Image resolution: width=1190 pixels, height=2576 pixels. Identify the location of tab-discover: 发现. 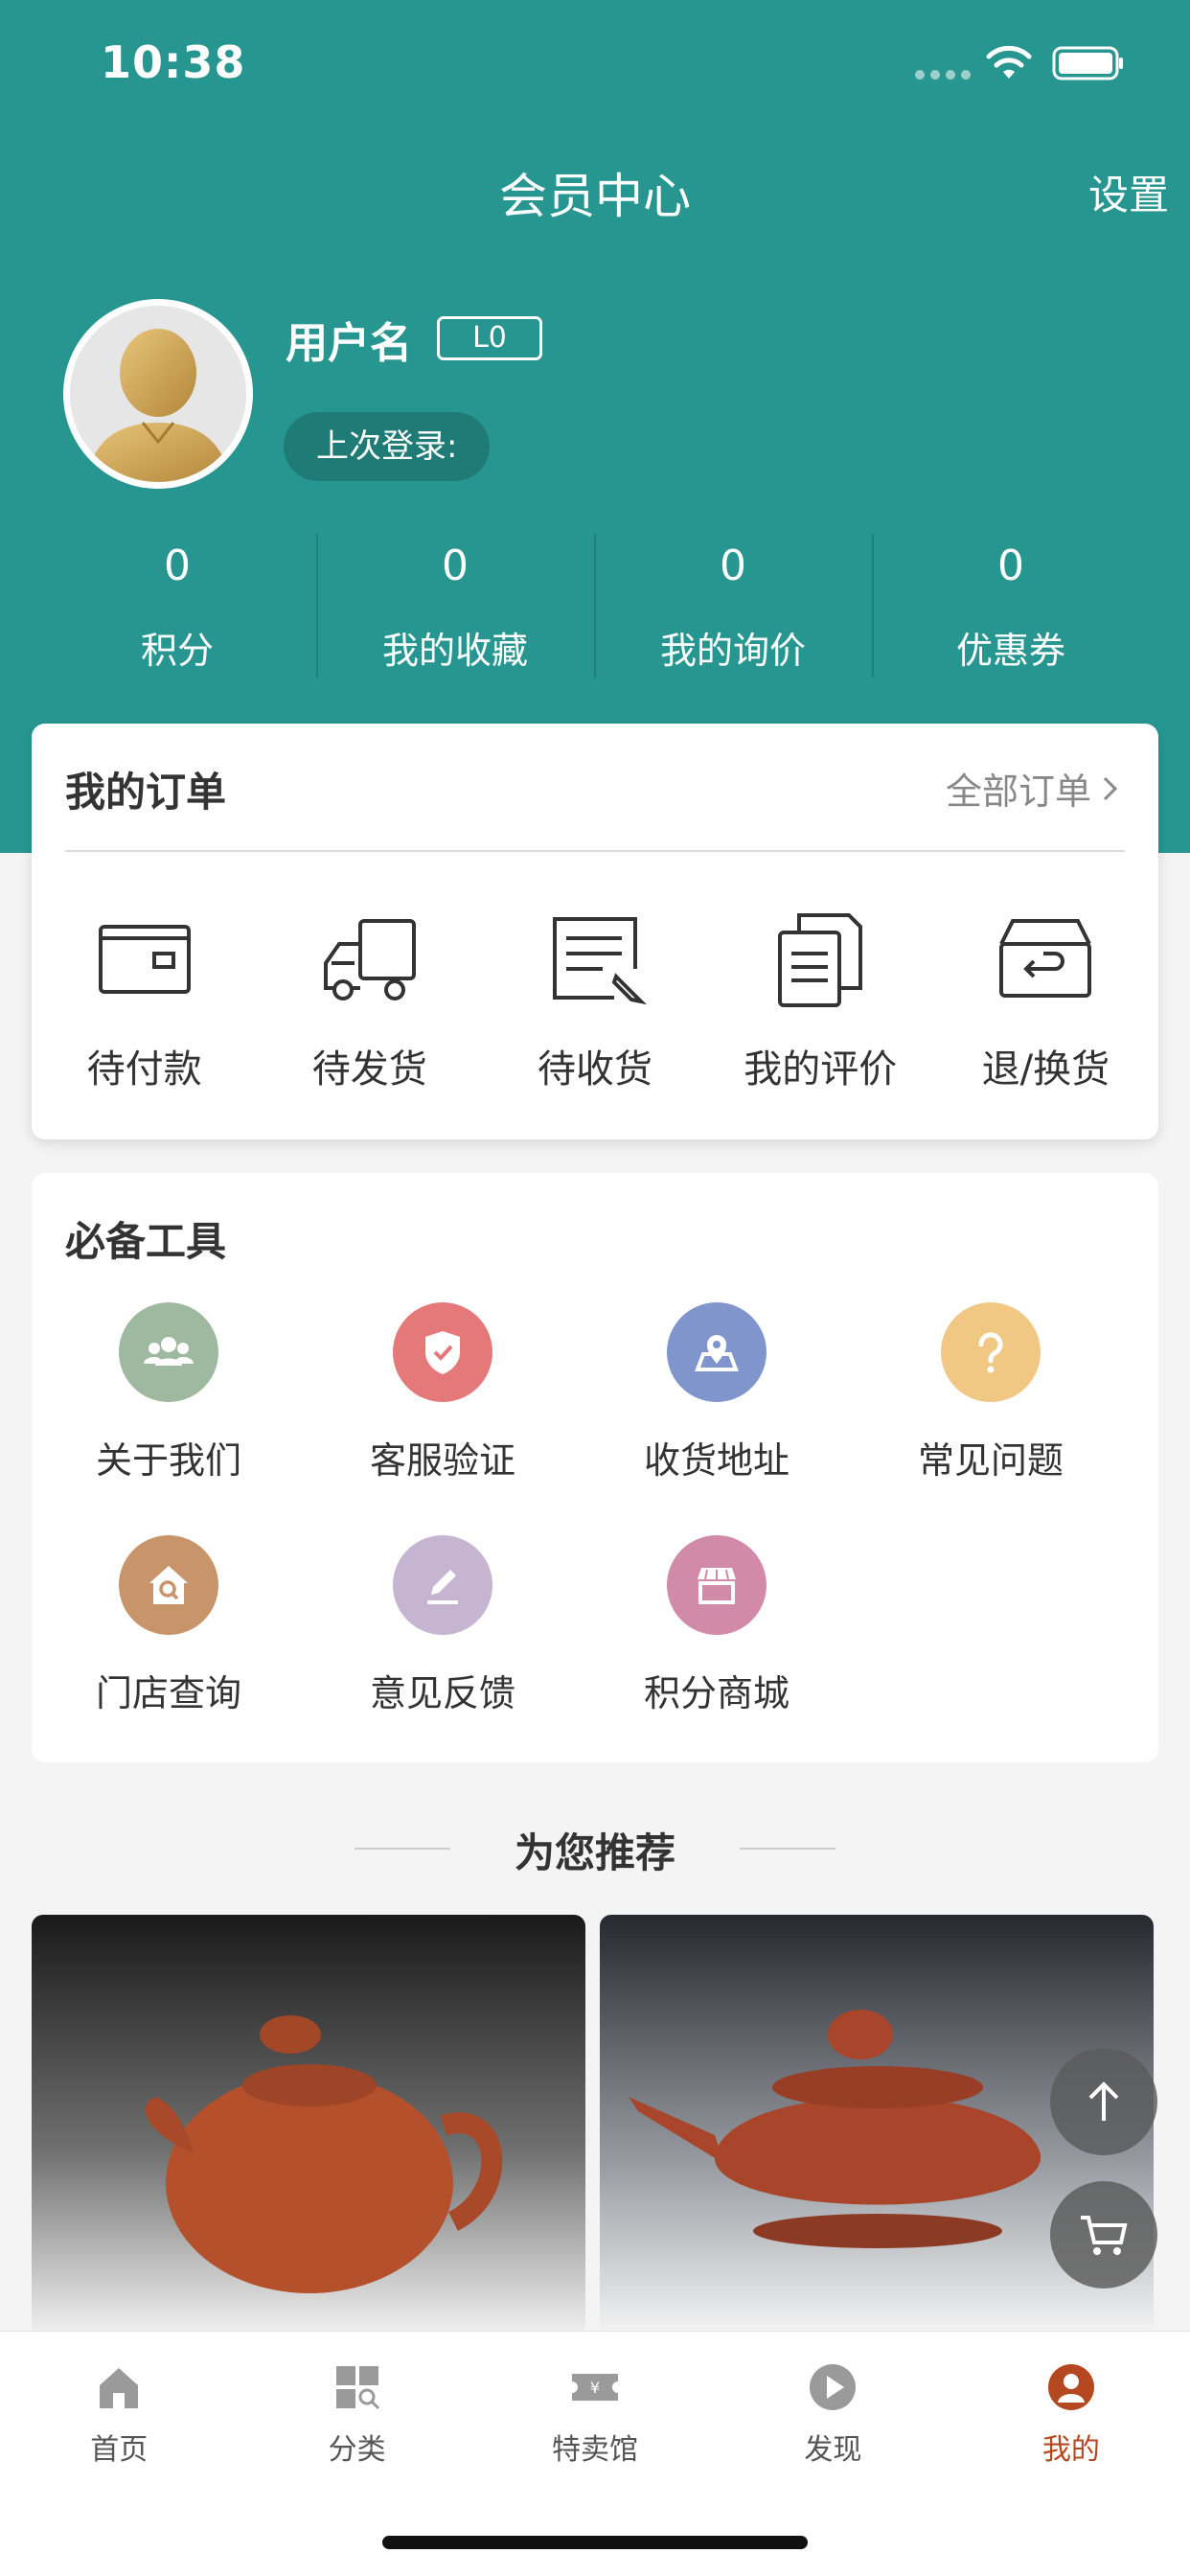
(833, 2413).